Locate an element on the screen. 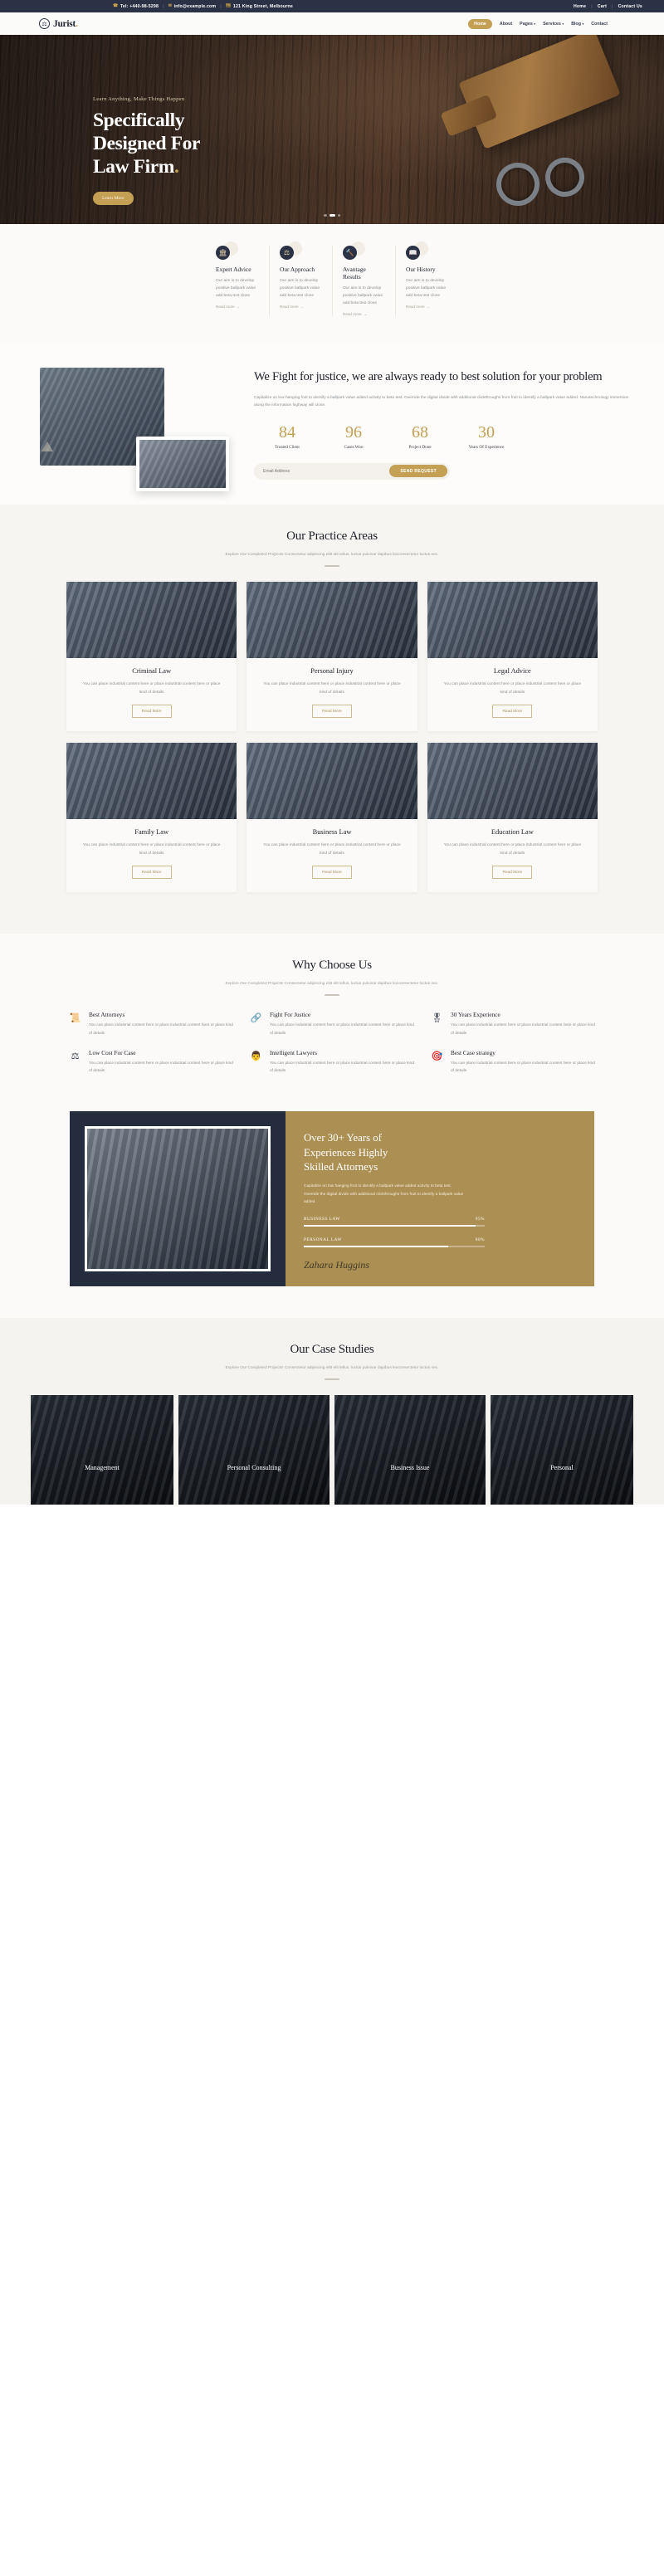 The height and width of the screenshot is (2576, 664). feature-title: Our Approach is located at coordinates (297, 269).